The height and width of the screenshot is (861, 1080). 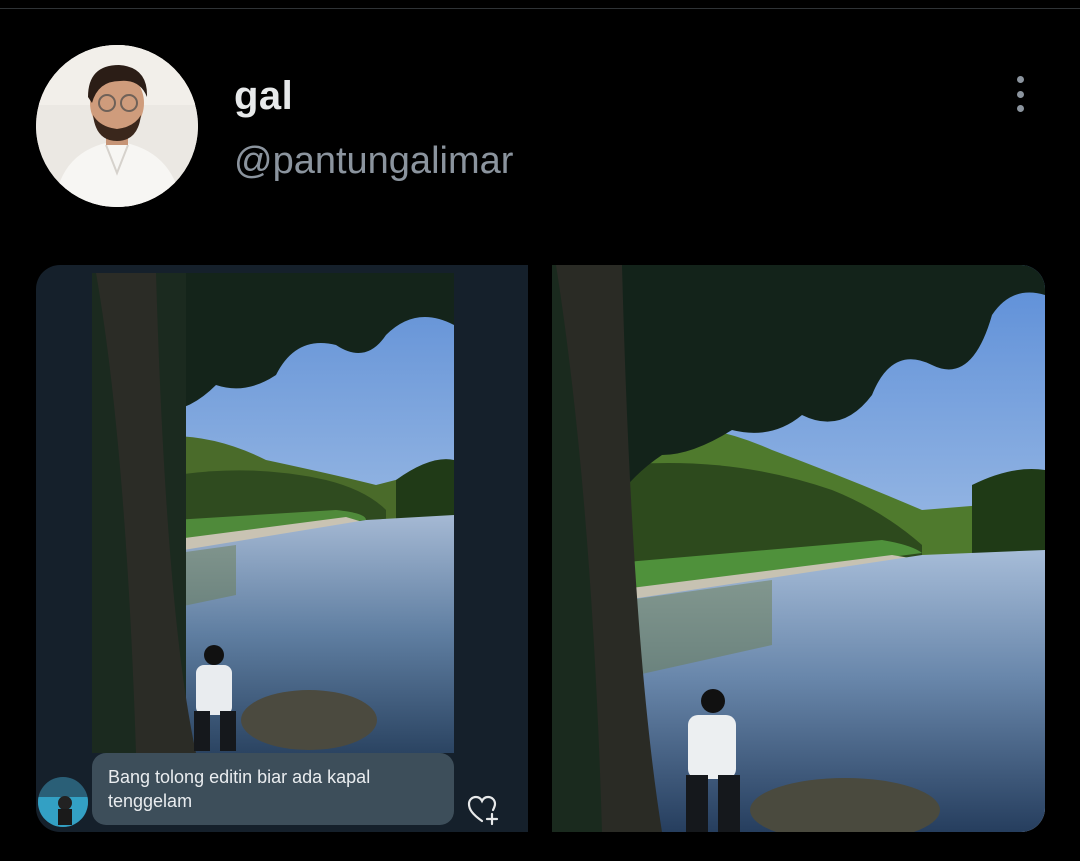 I want to click on top-divider, so click(x=540, y=8).